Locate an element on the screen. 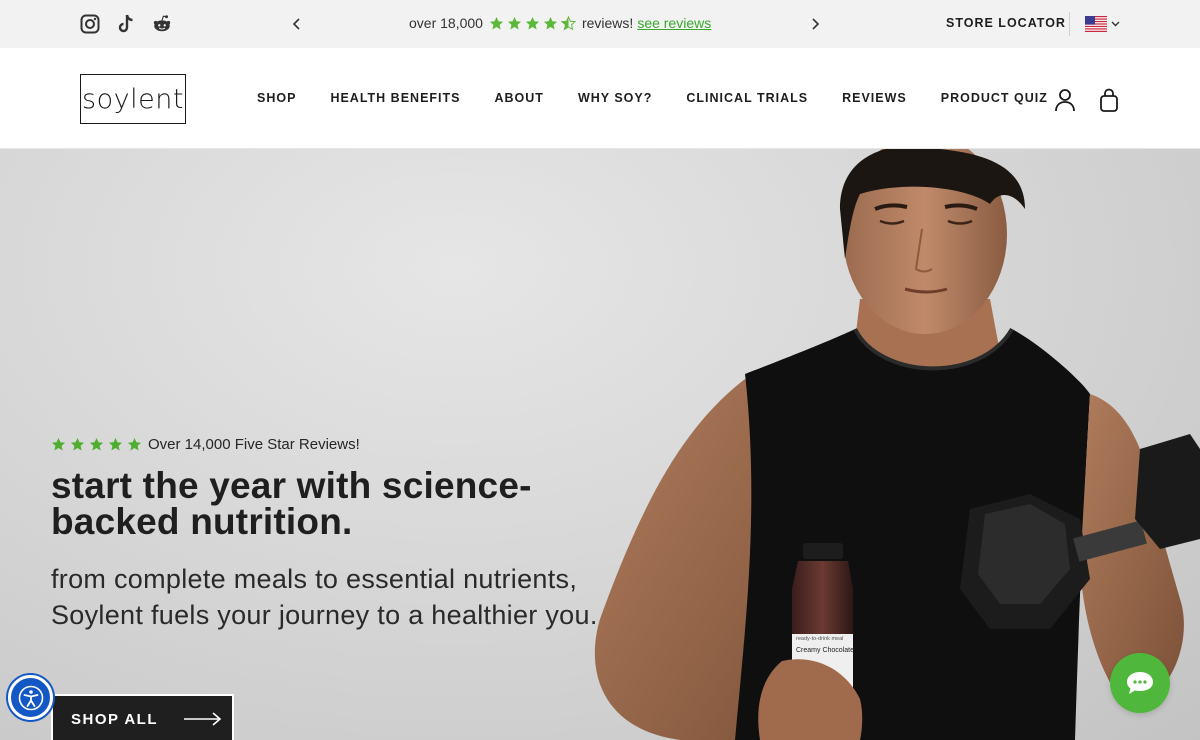  country-selector is located at coordinates (1102, 24).